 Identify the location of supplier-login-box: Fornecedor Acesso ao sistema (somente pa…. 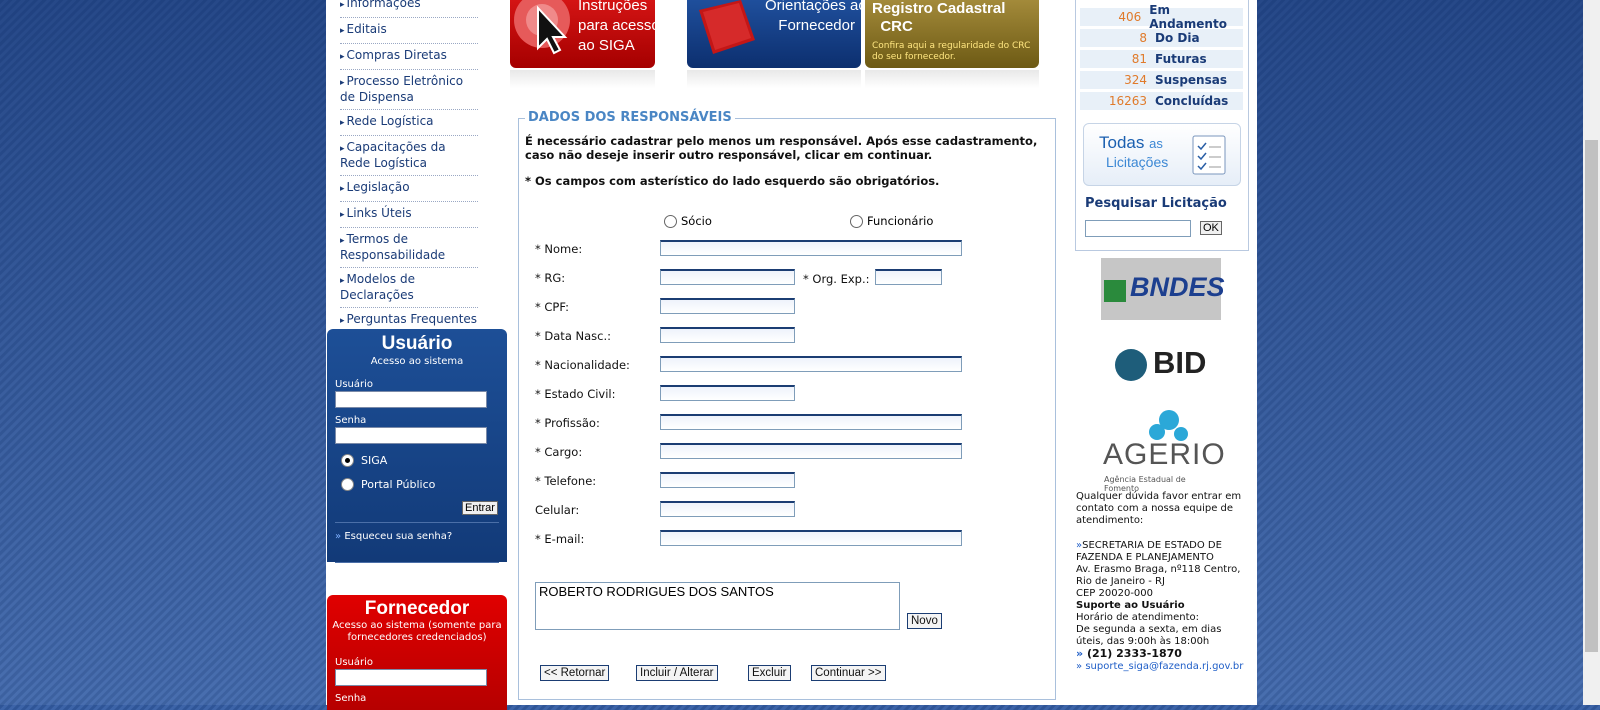
(417, 652).